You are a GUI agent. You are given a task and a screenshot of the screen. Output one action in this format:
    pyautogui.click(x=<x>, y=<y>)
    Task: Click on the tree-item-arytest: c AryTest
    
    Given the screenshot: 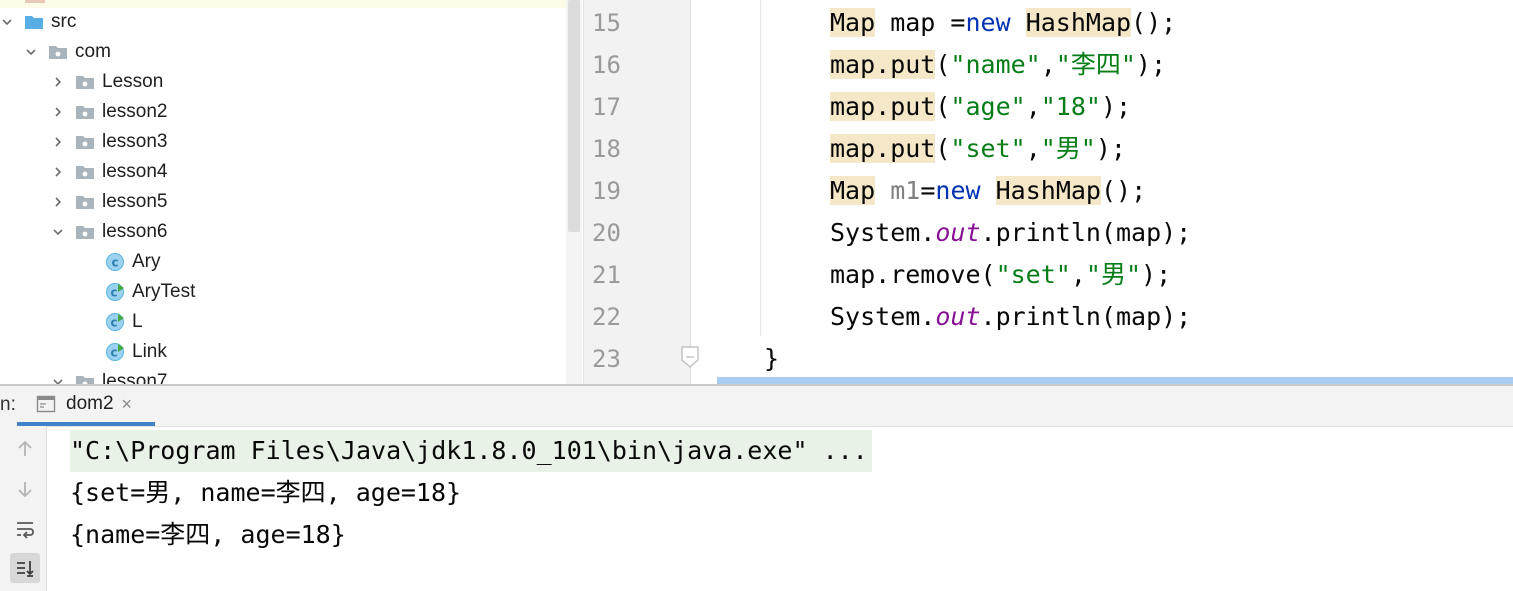 What is the action you would take?
    pyautogui.click(x=335, y=292)
    